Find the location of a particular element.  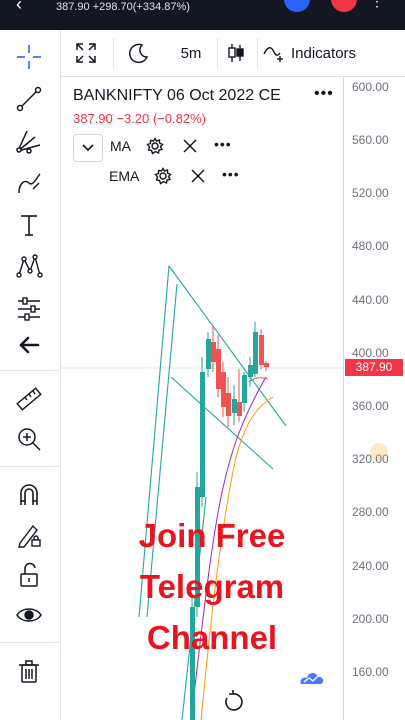

lock-drawing-icon is located at coordinates (29, 536).